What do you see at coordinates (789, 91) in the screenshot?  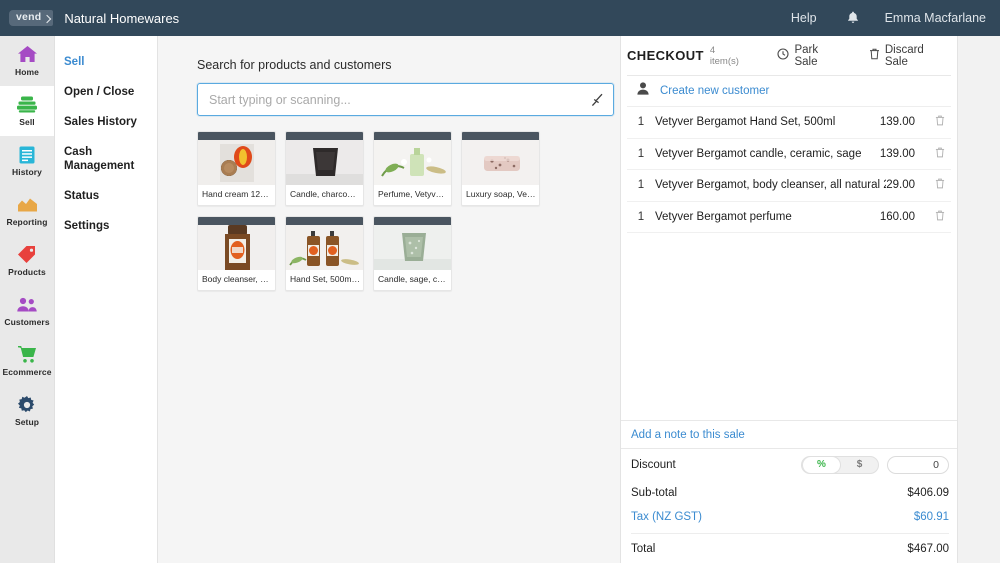 I see `create-customer-row: Create new customer` at bounding box center [789, 91].